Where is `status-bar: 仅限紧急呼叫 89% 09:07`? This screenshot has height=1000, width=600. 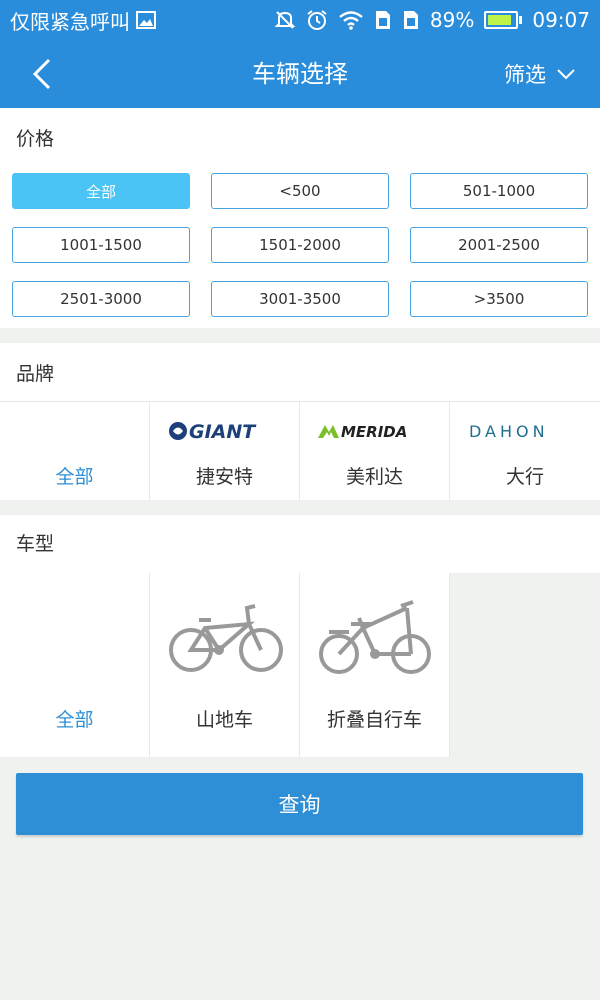
status-bar: 仅限紧急呼叫 89% 09:07 is located at coordinates (300, 20).